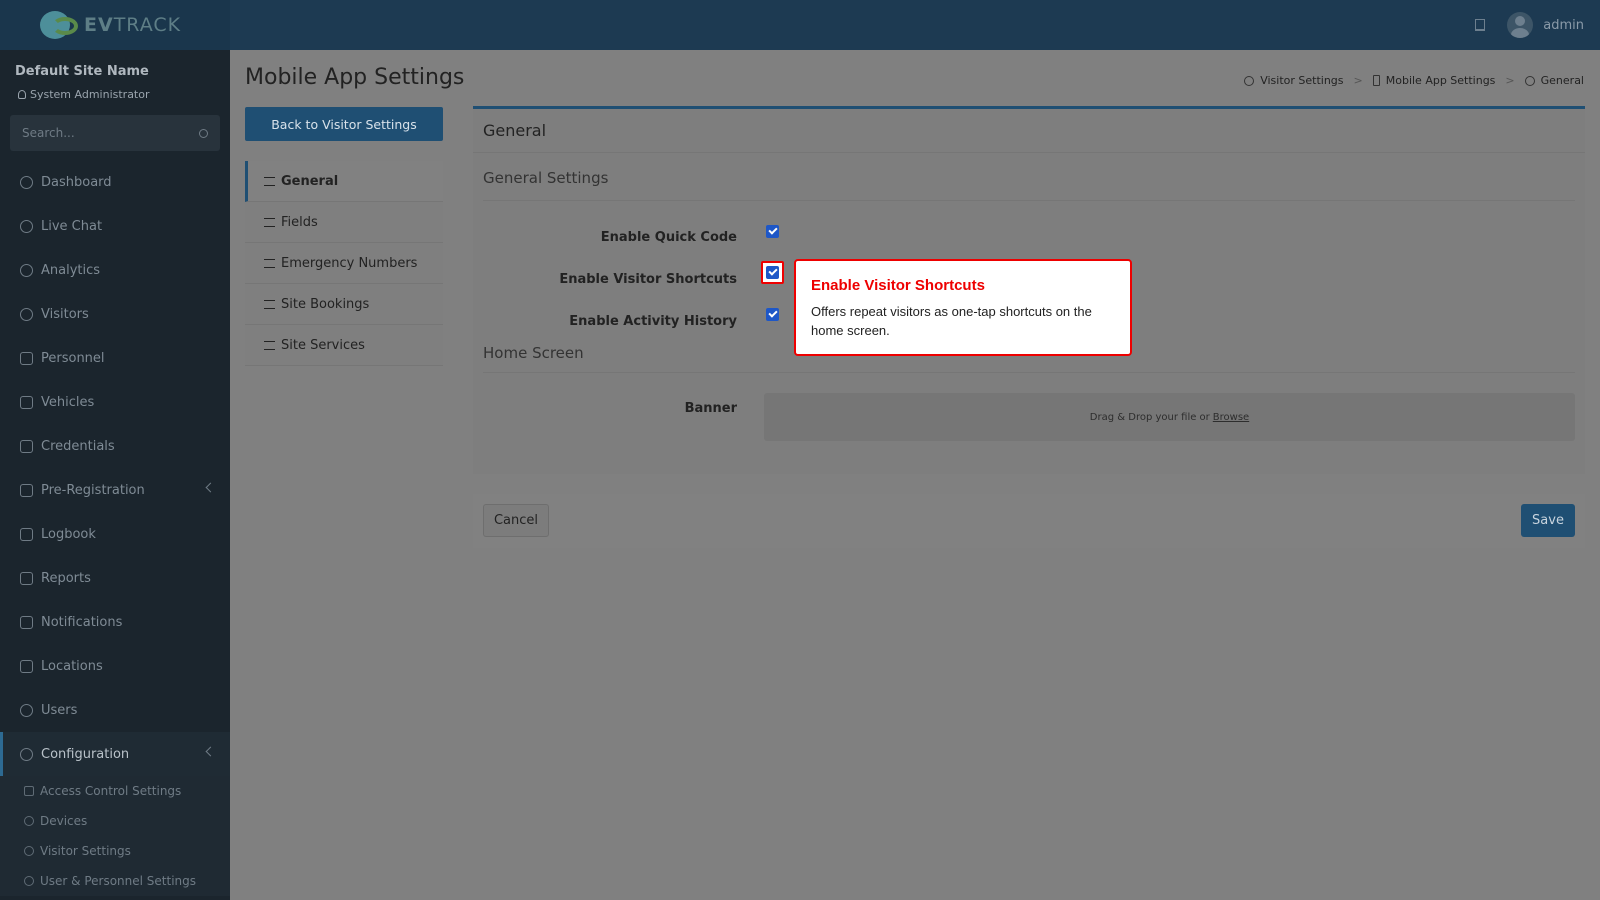  What do you see at coordinates (1562, 80) in the screenshot?
I see `breadcrumb-general: General` at bounding box center [1562, 80].